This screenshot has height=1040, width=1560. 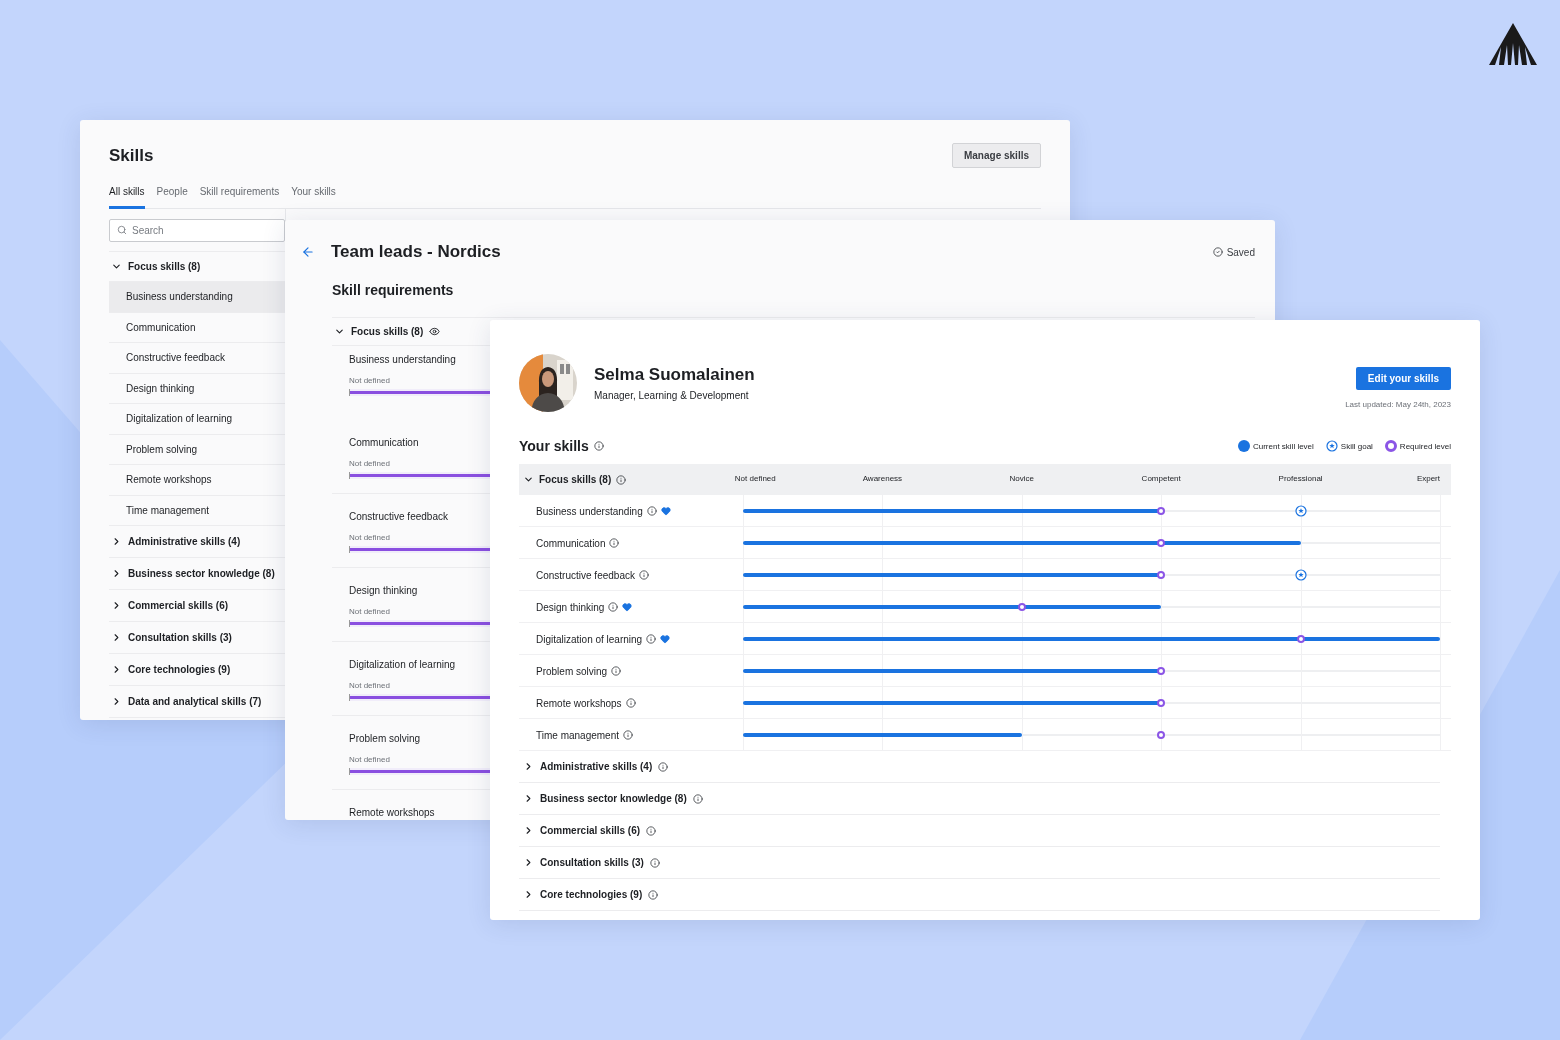 I want to click on person-role: Manager, Learning & Development, so click(x=671, y=395).